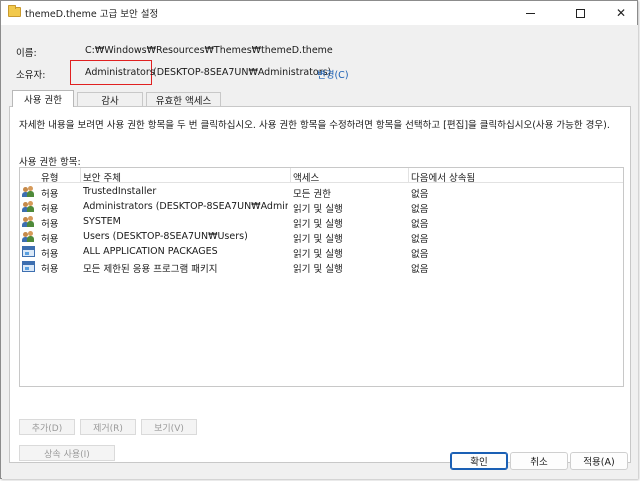 Image resolution: width=640 pixels, height=481 pixels. Describe the element at coordinates (183, 99) in the screenshot. I see `tab-effective-access: 유효한 액세스` at that location.